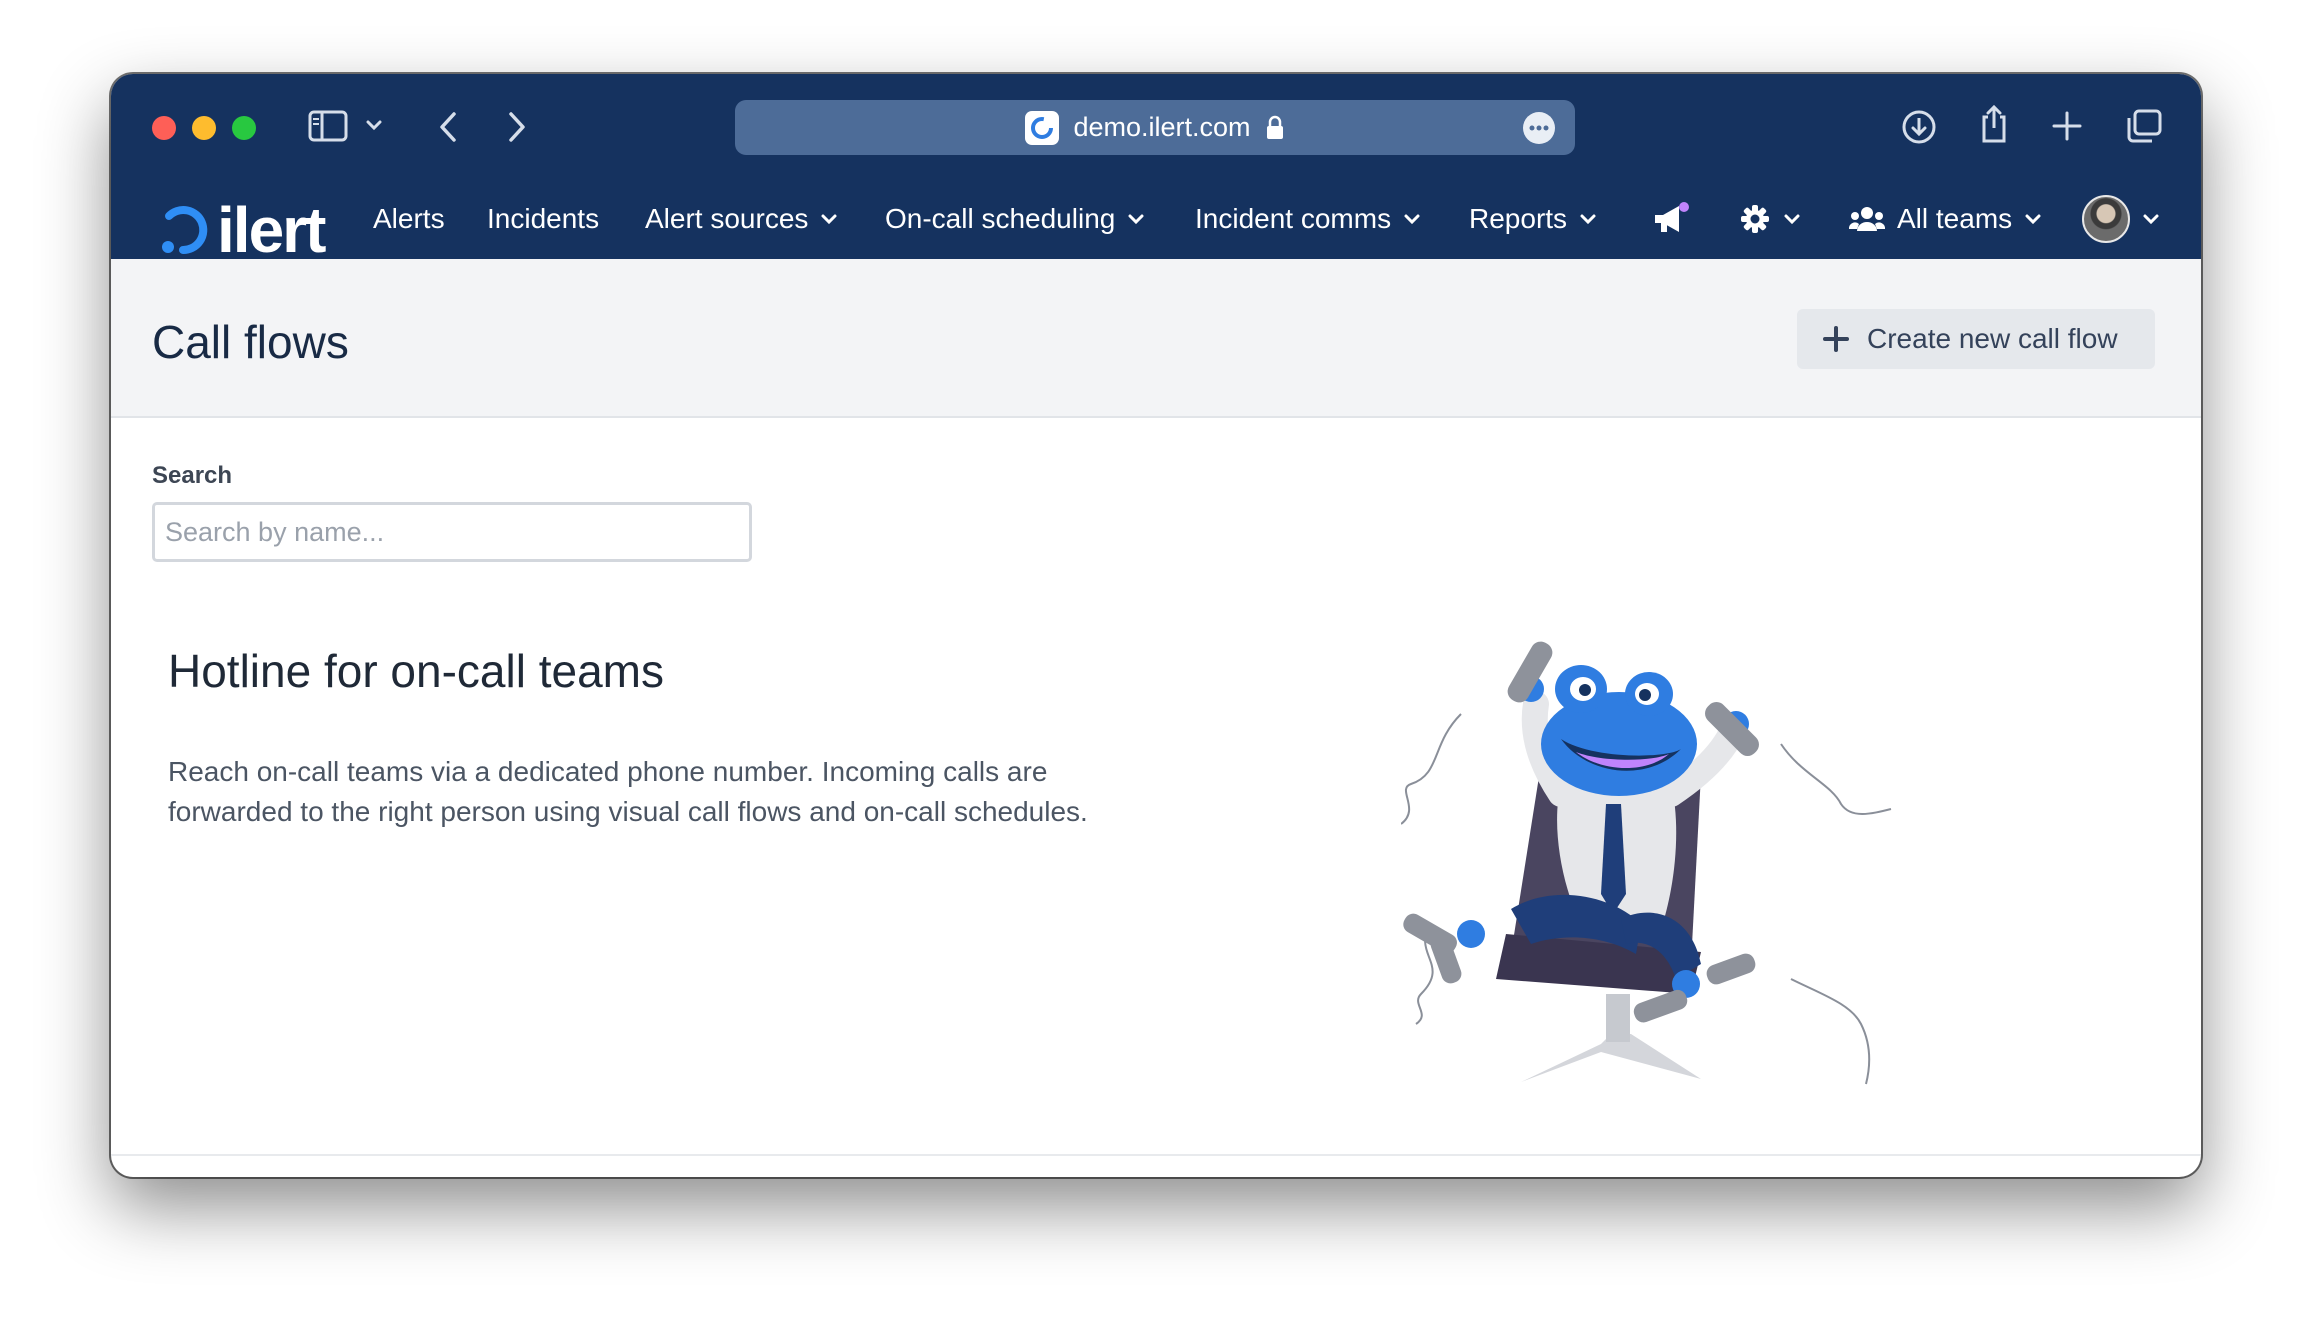  I want to click on back-icon, so click(448, 127).